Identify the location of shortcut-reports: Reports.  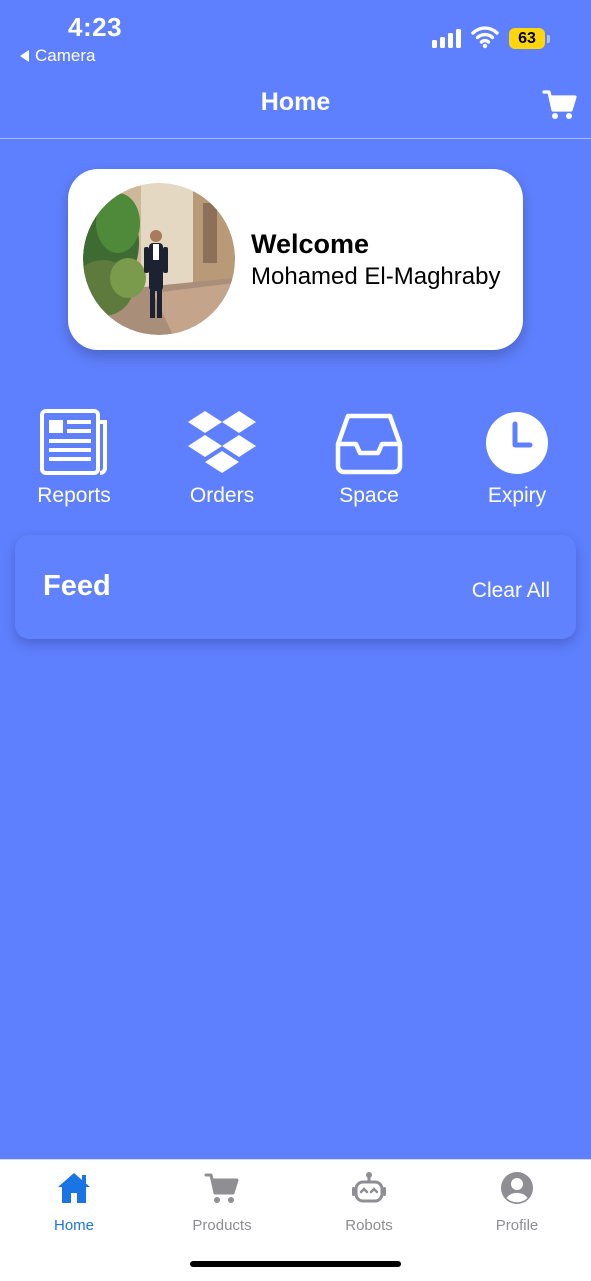
(74, 460).